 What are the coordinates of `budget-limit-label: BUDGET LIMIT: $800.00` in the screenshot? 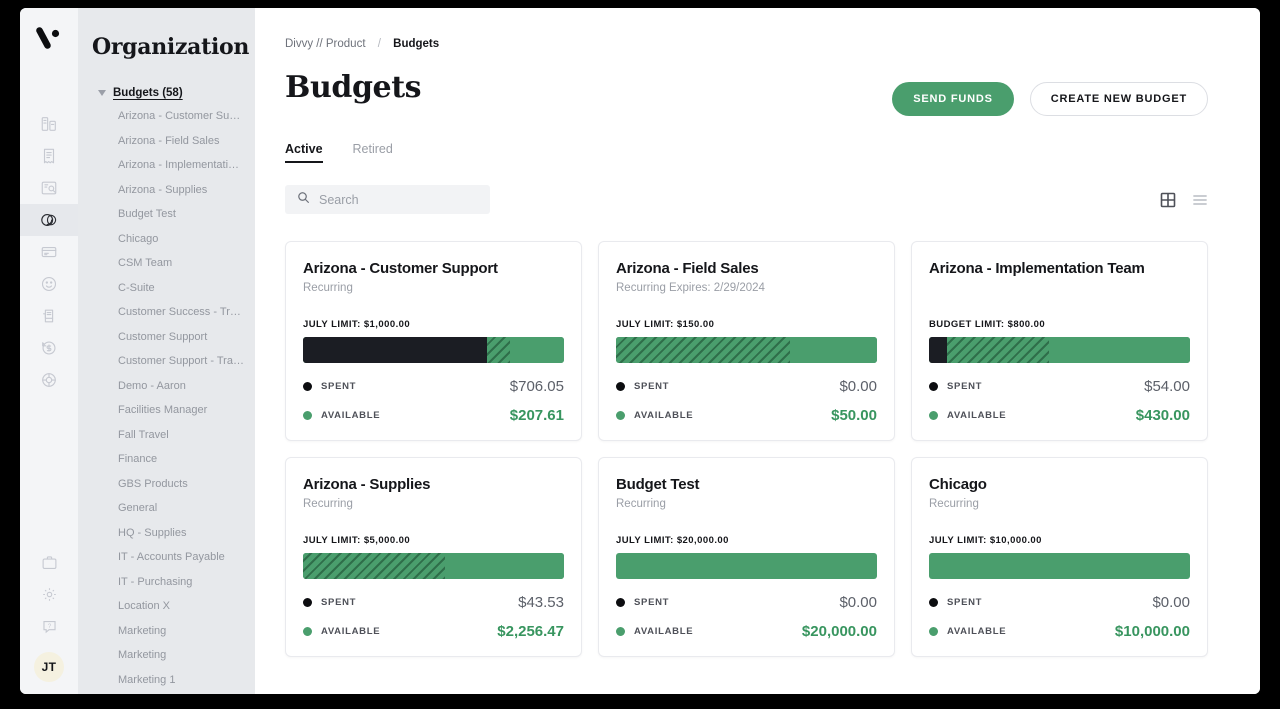 It's located at (987, 324).